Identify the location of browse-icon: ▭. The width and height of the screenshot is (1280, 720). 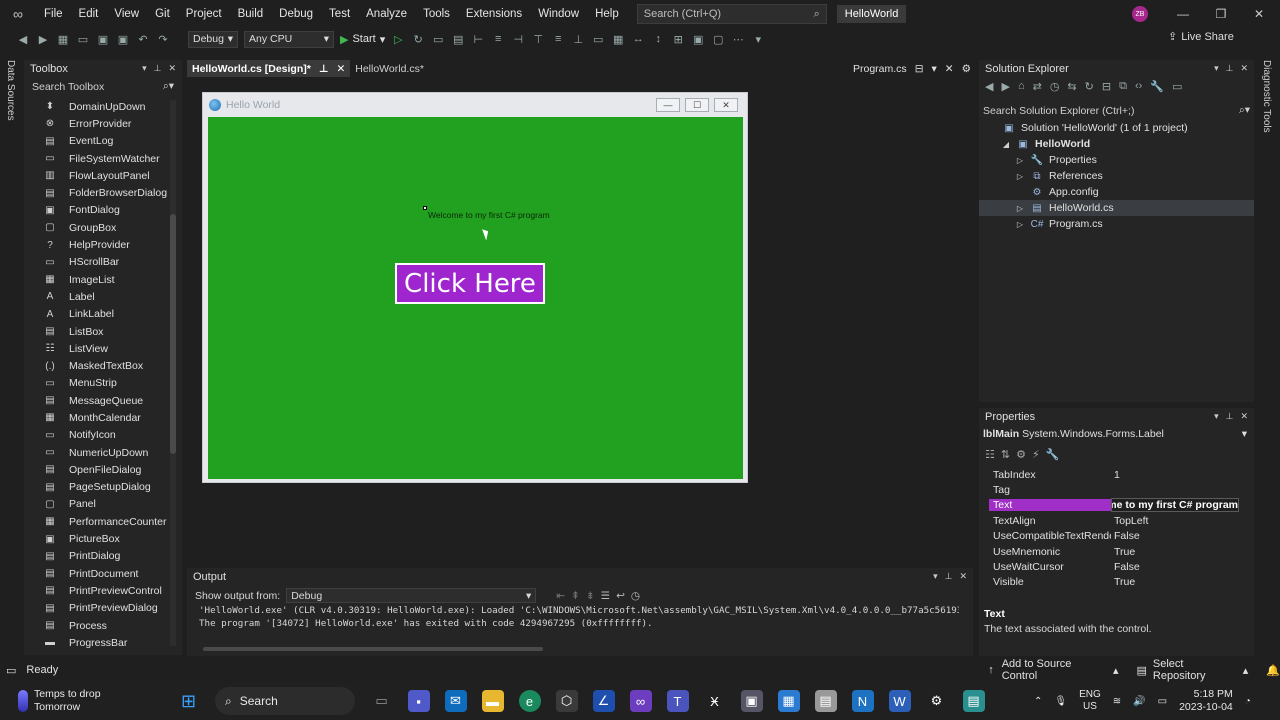
(438, 39).